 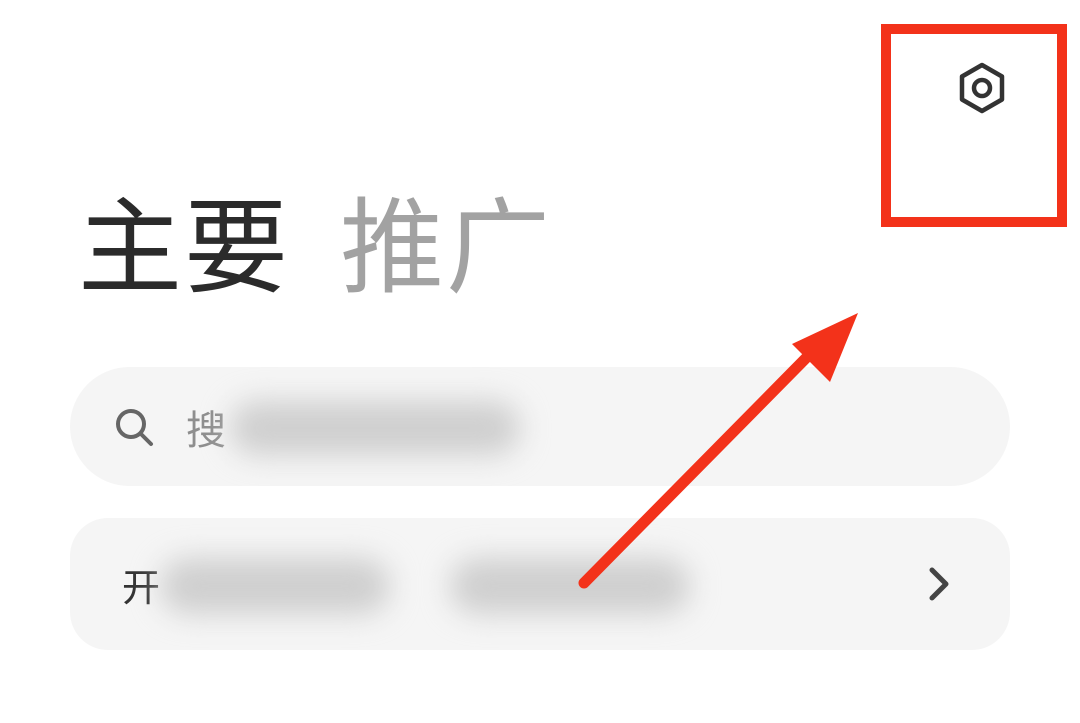 I want to click on search-input: 搜, so click(x=540, y=426).